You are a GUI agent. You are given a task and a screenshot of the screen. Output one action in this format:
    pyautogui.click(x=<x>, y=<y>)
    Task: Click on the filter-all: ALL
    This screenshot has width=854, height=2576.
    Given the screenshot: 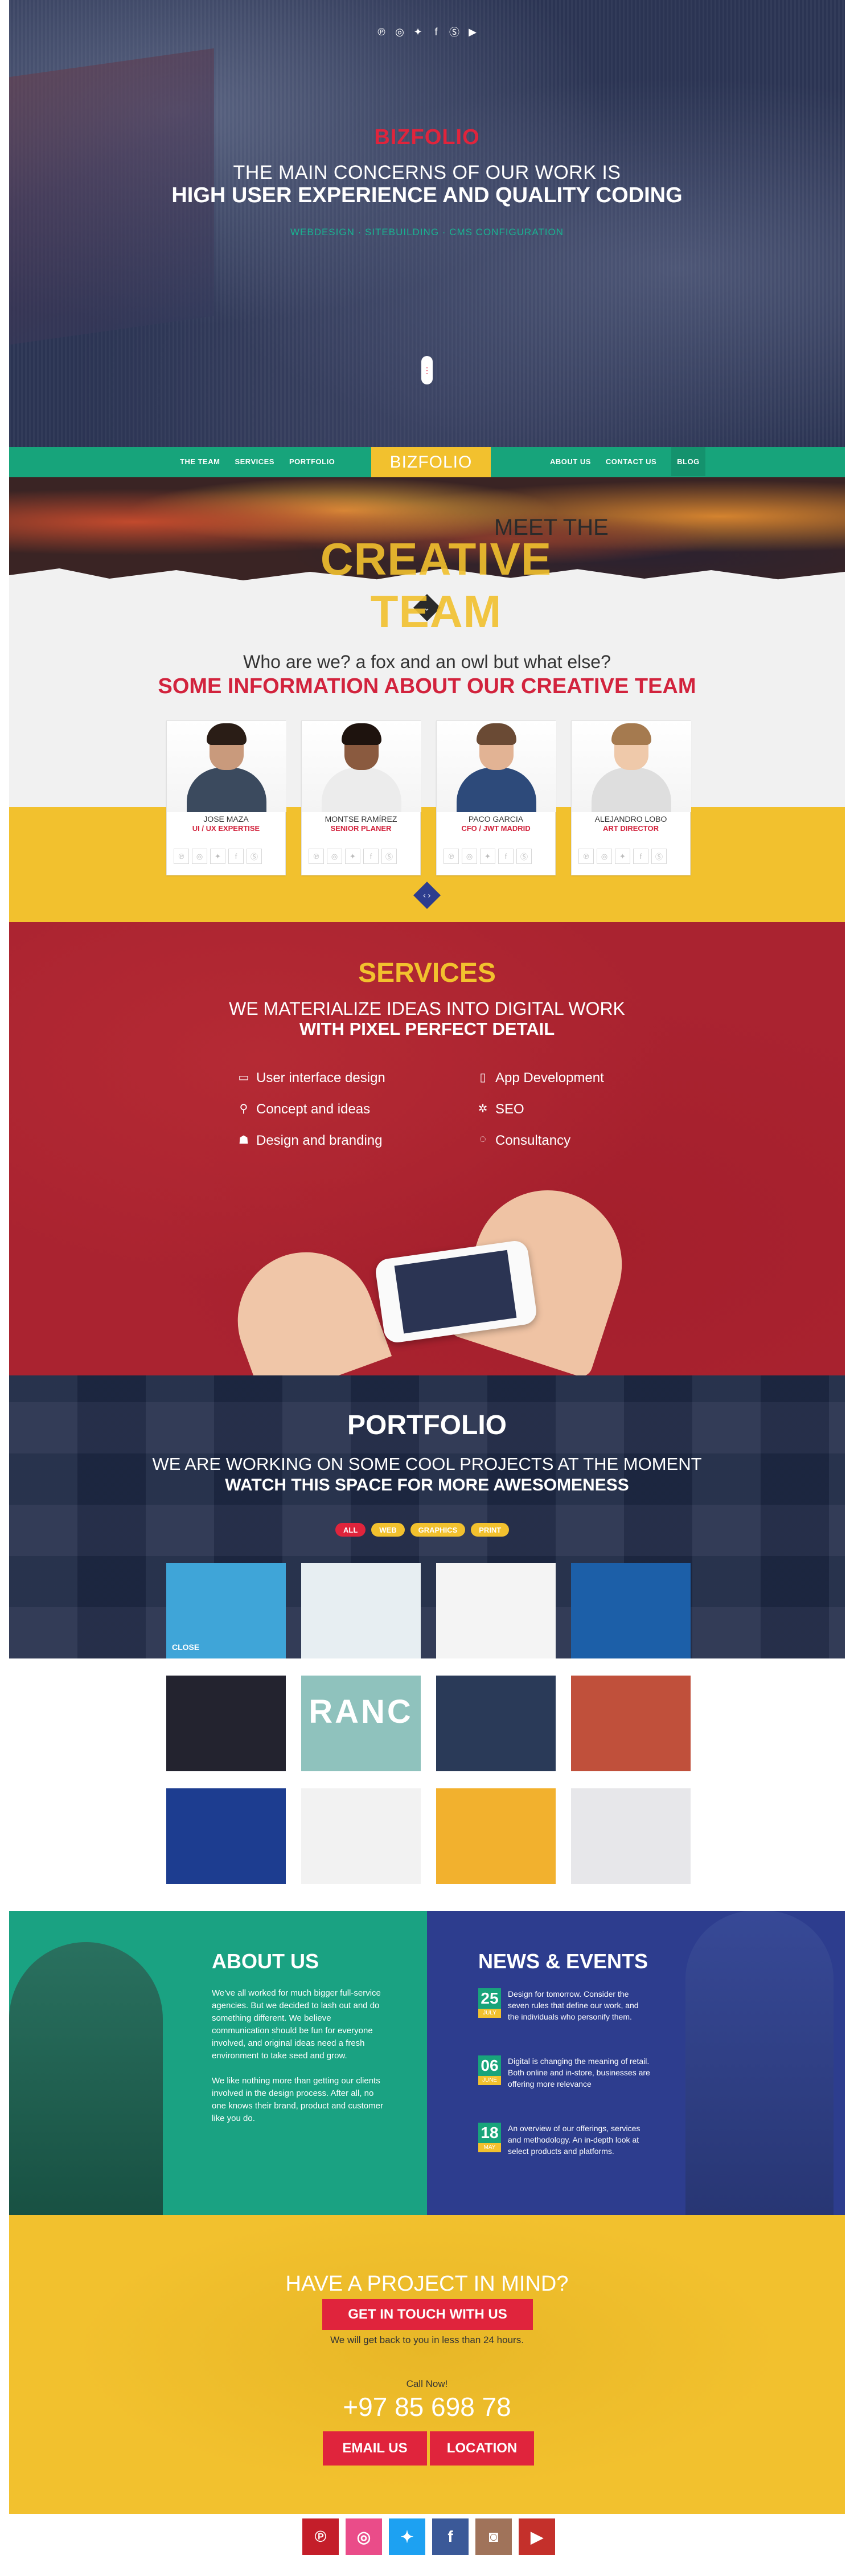 What is the action you would take?
    pyautogui.click(x=350, y=1530)
    